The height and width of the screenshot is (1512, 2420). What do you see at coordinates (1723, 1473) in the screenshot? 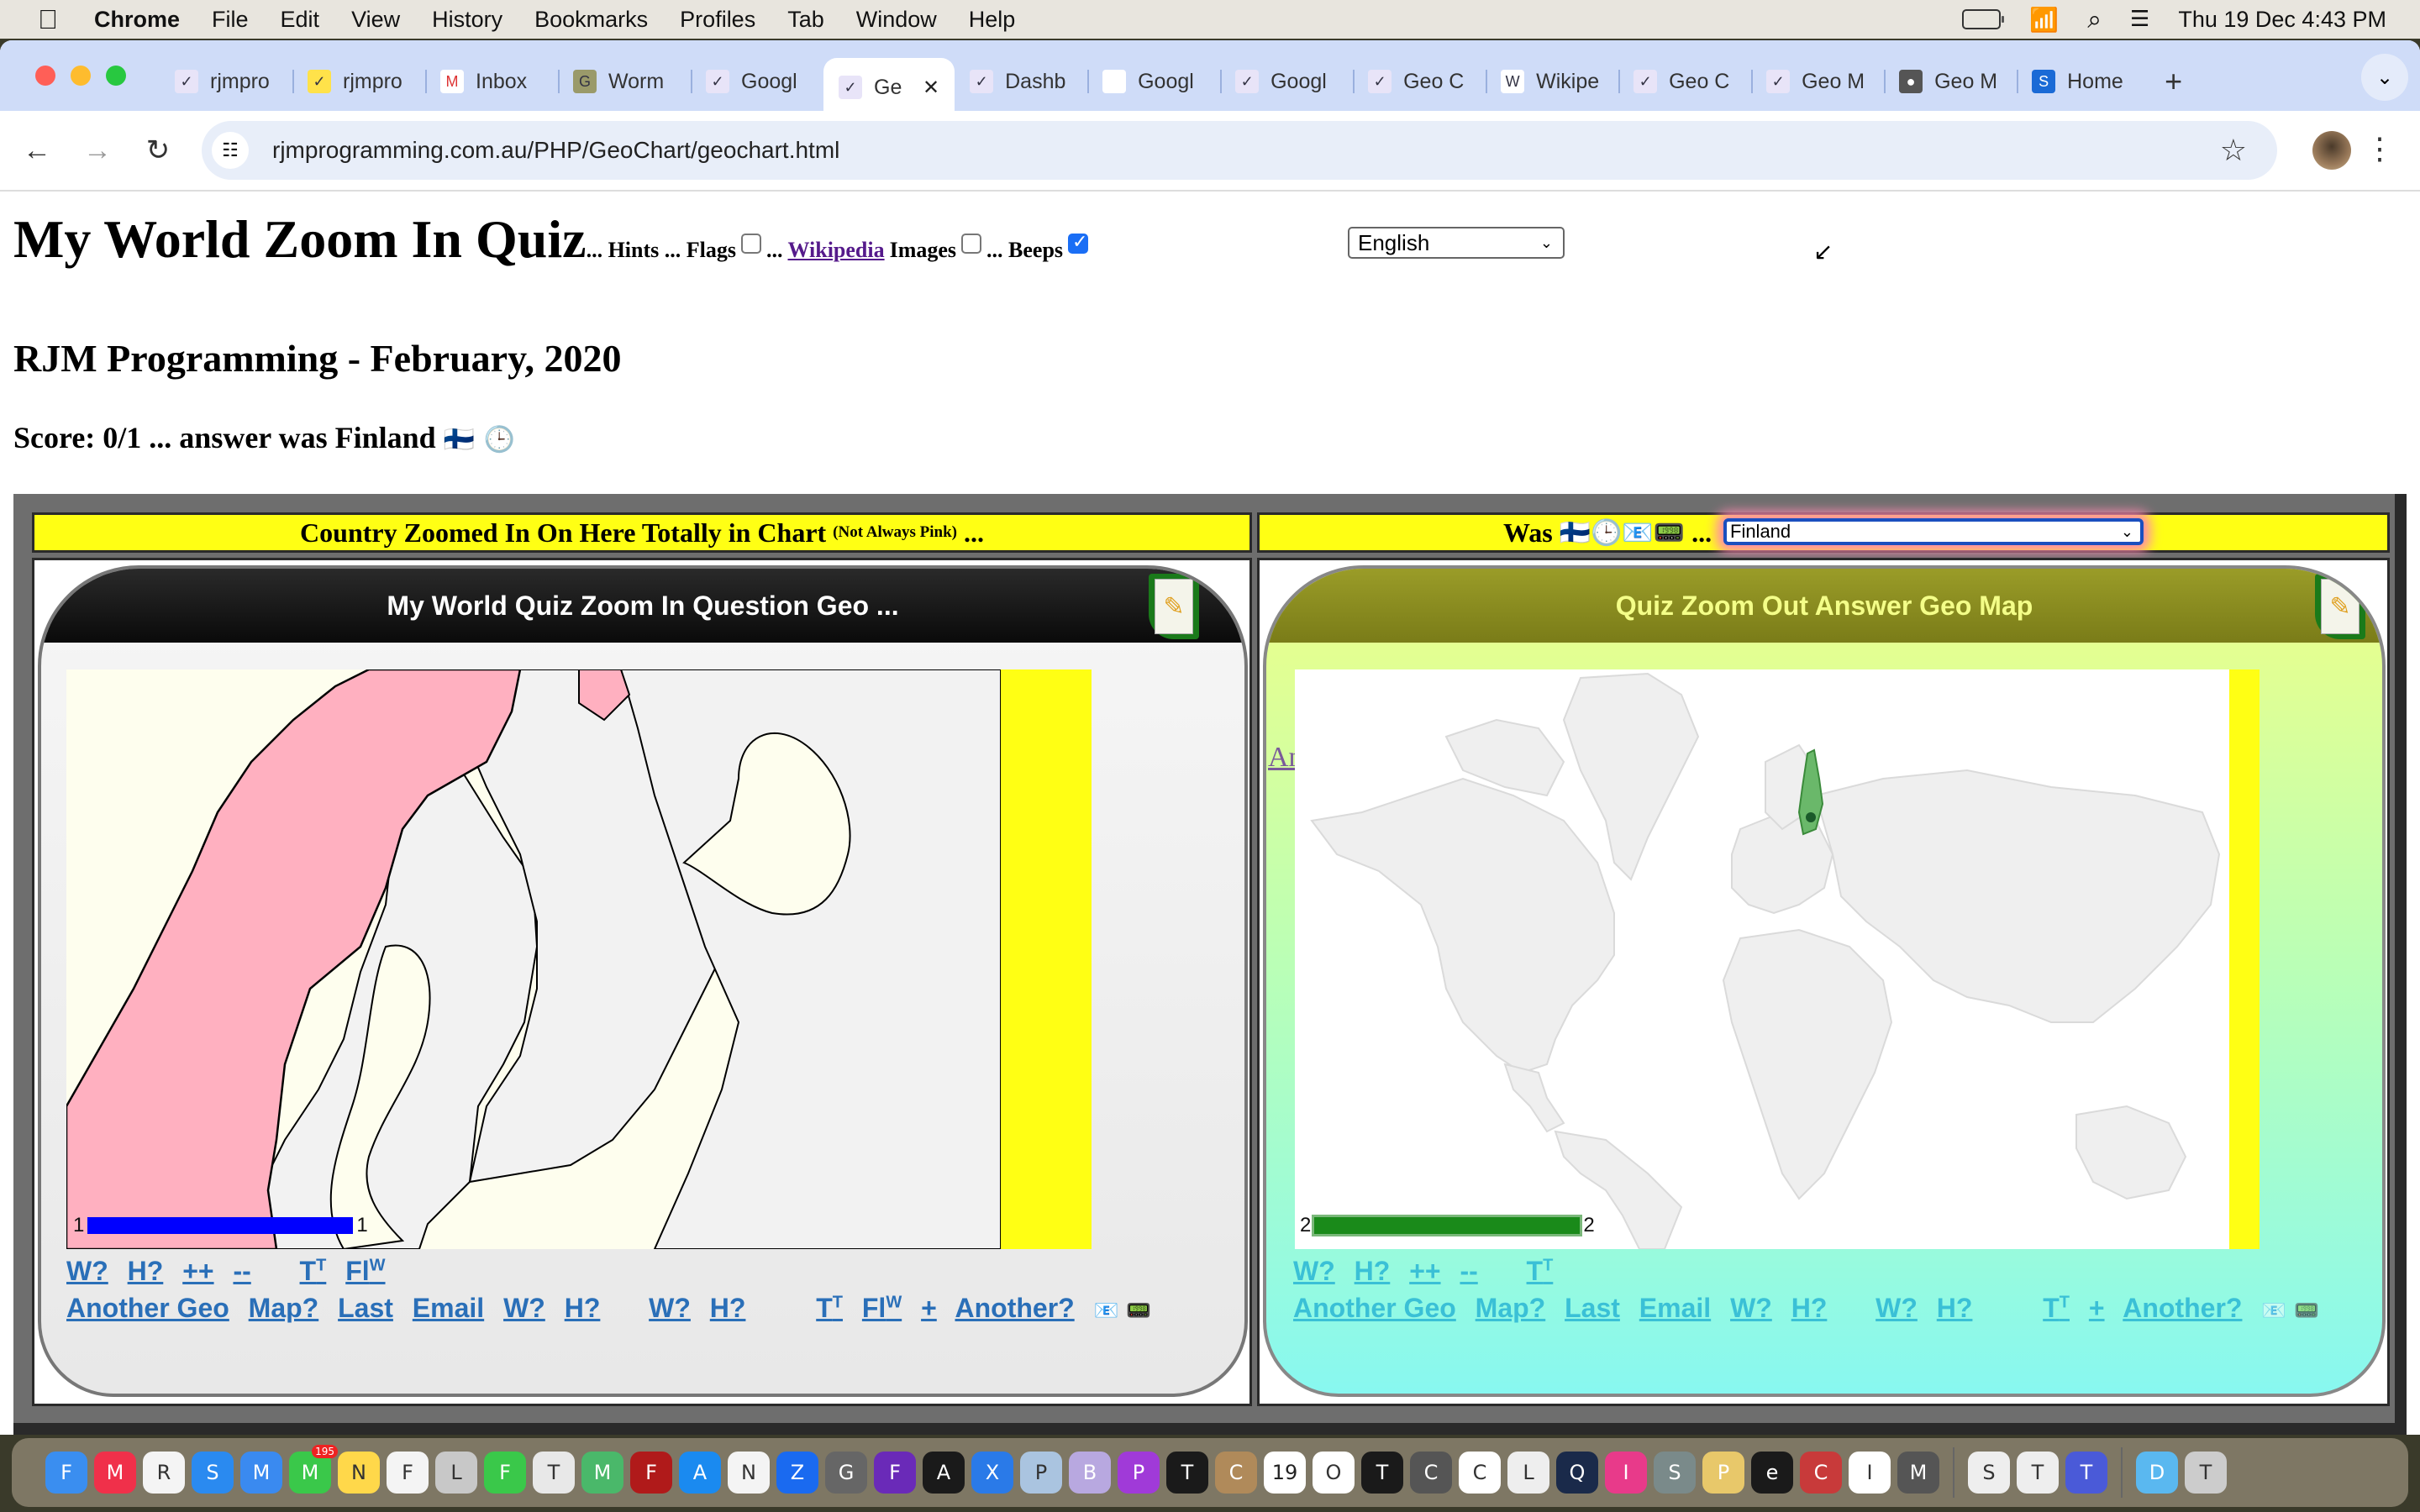
I see `dock-app-paintbrush: P` at bounding box center [1723, 1473].